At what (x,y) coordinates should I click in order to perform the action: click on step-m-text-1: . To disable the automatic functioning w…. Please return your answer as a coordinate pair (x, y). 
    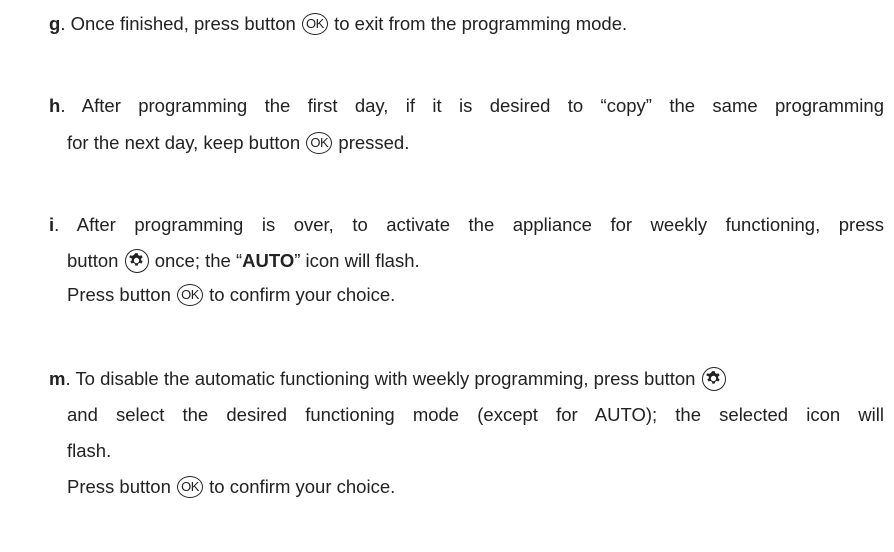
    Looking at the image, I should click on (380, 378).